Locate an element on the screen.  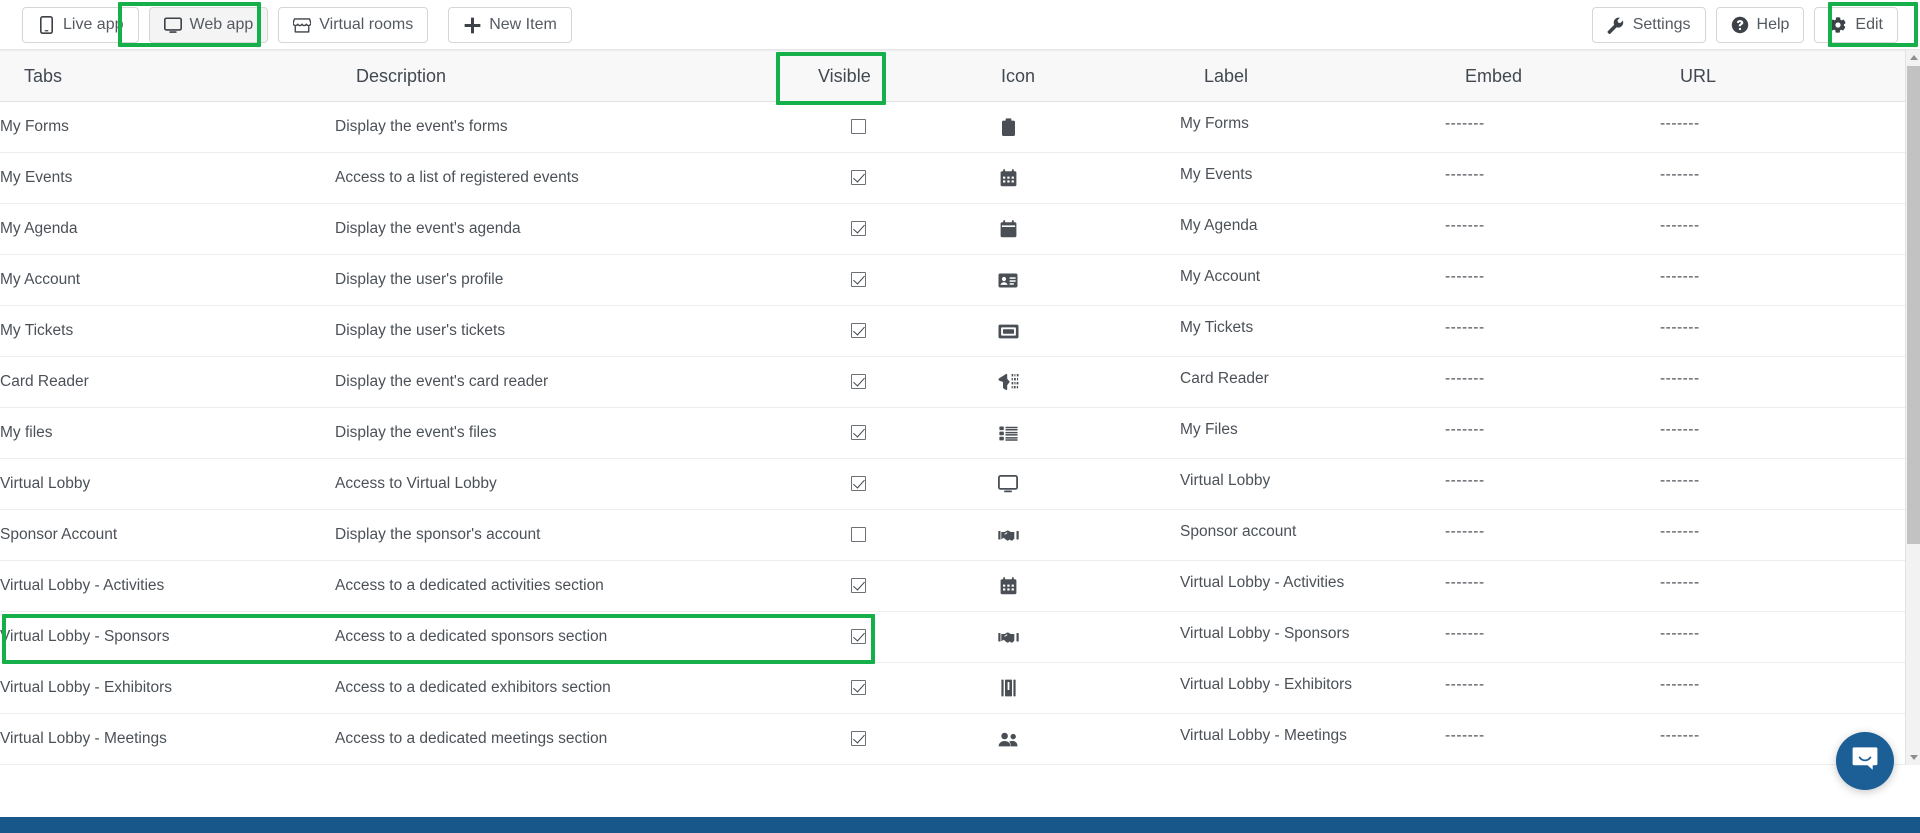
scroll-down-arrow is located at coordinates (1913, 757).